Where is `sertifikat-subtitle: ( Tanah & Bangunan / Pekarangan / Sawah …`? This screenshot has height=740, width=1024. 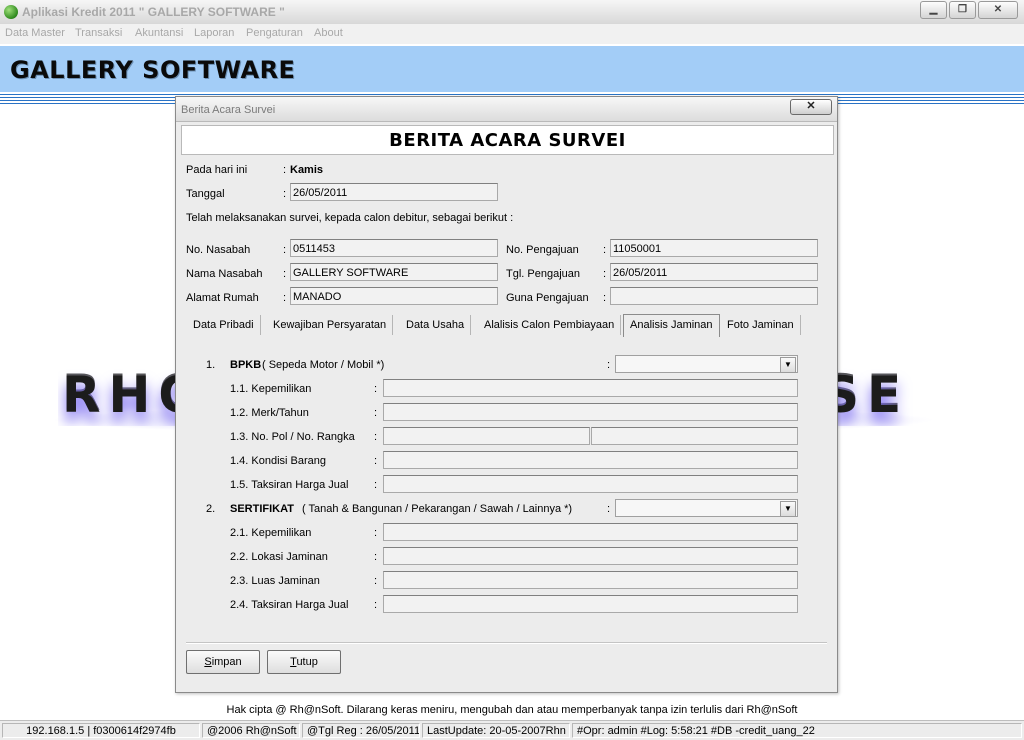
sertifikat-subtitle: ( Tanah & Bangunan / Pekarangan / Sawah … is located at coordinates (437, 509).